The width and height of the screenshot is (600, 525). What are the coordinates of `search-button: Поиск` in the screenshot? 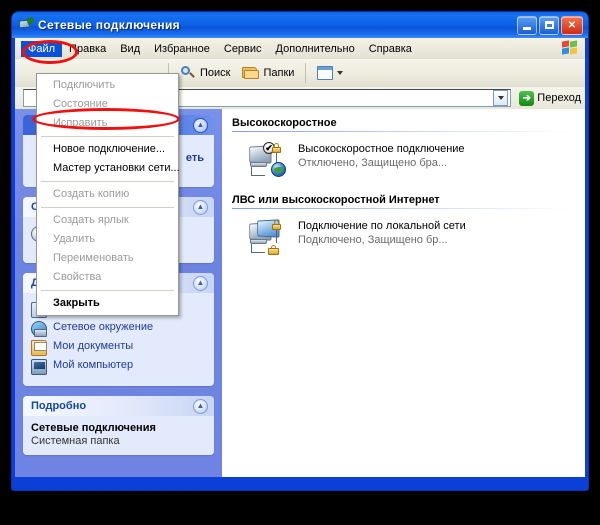 It's located at (205, 73).